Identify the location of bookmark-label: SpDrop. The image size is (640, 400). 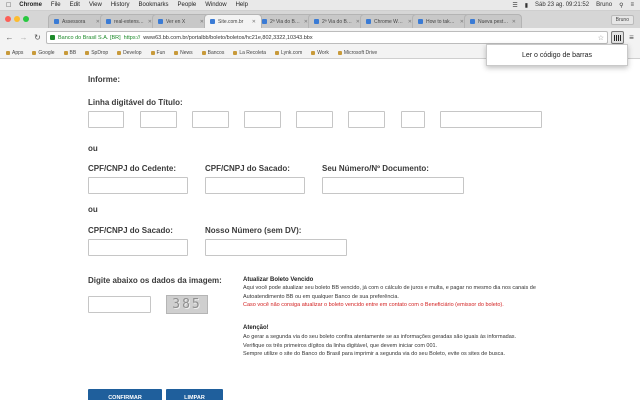
(100, 52).